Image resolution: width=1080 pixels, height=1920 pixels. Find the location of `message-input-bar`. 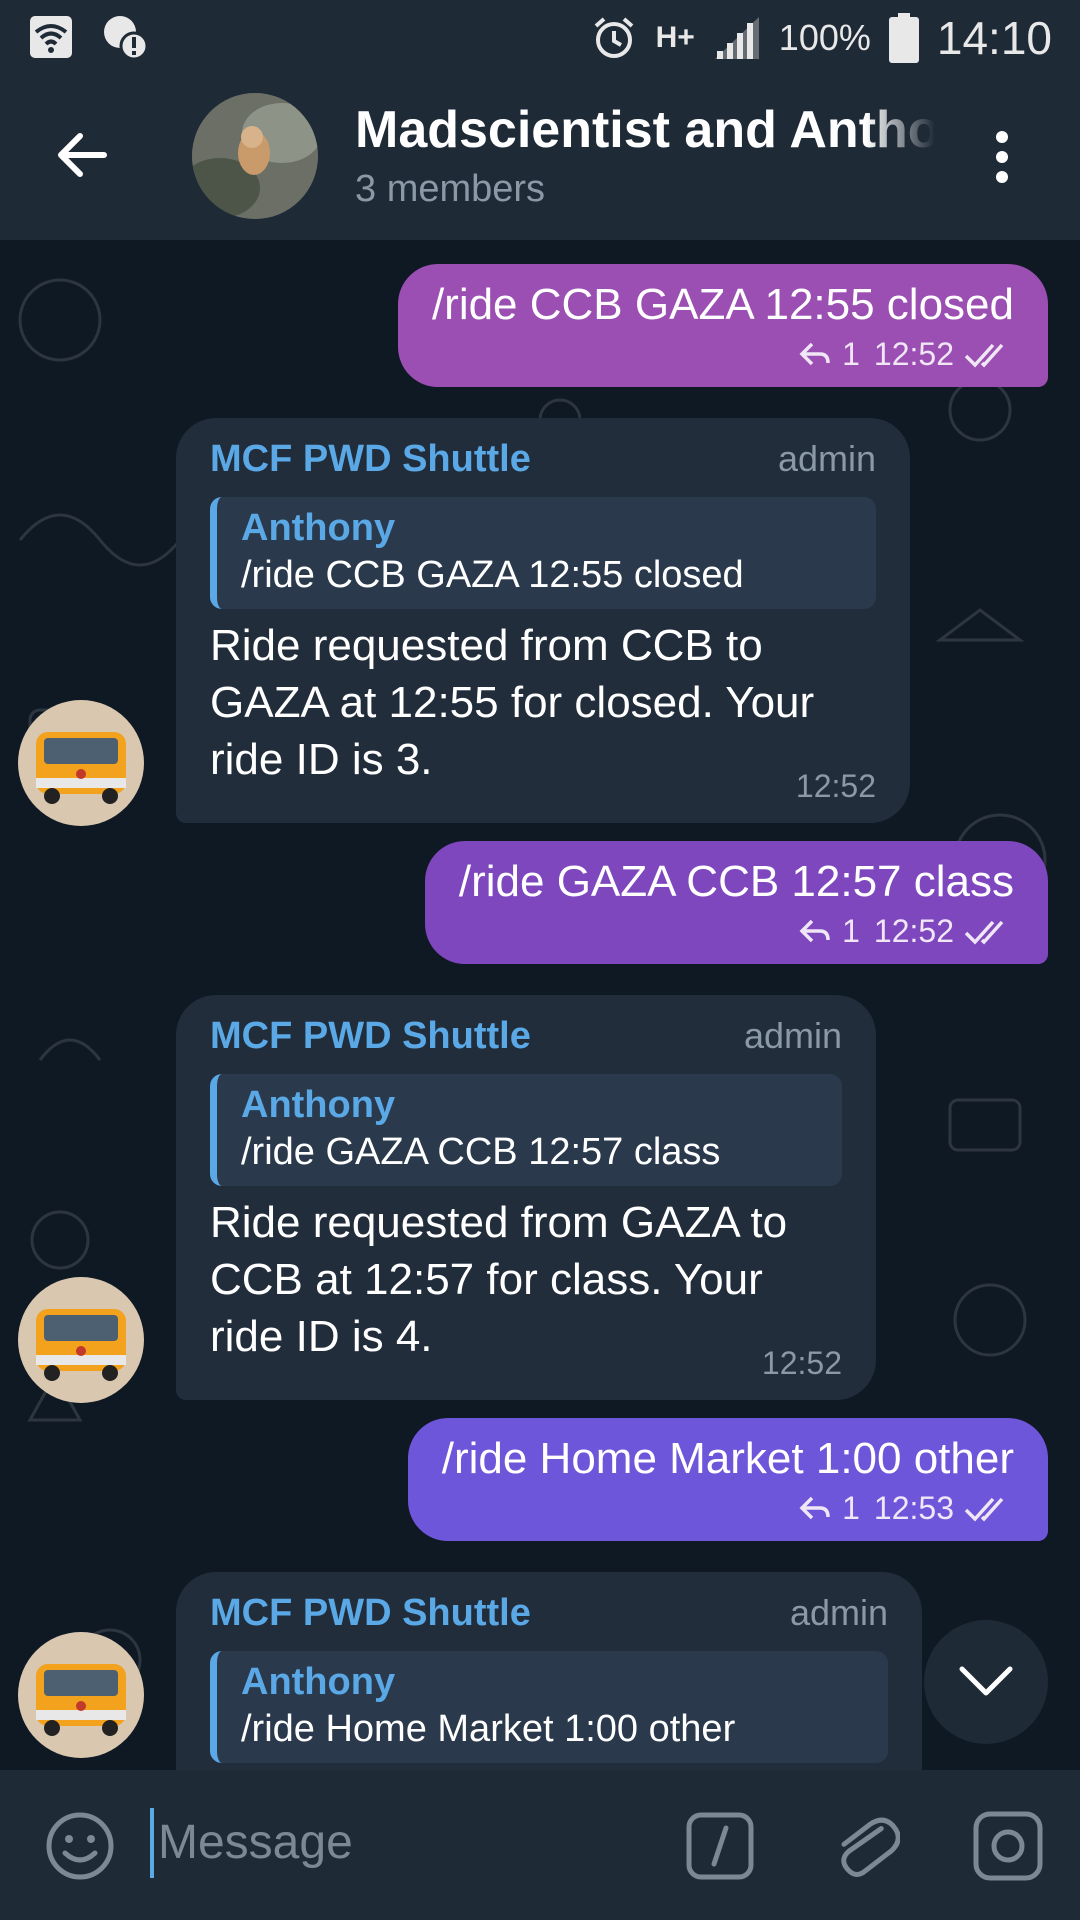

message-input-bar is located at coordinates (540, 1845).